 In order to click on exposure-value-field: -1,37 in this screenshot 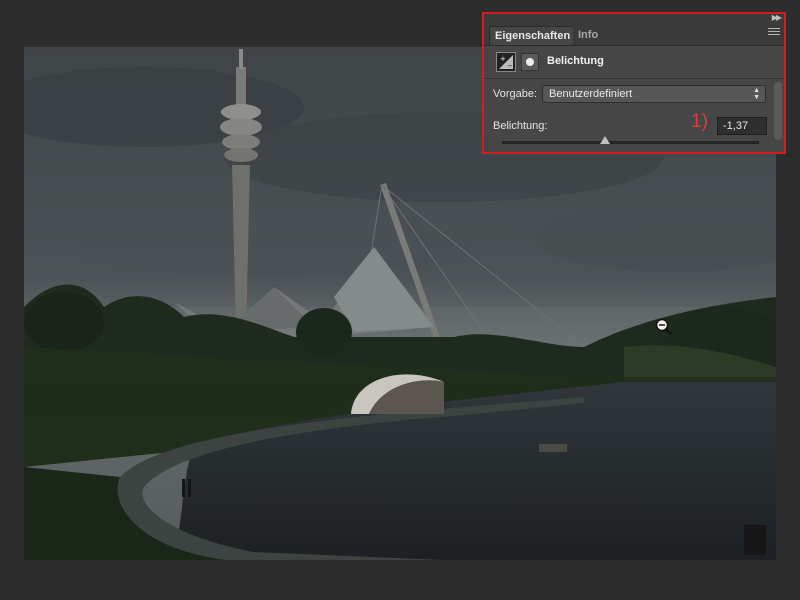, I will do `click(742, 126)`.